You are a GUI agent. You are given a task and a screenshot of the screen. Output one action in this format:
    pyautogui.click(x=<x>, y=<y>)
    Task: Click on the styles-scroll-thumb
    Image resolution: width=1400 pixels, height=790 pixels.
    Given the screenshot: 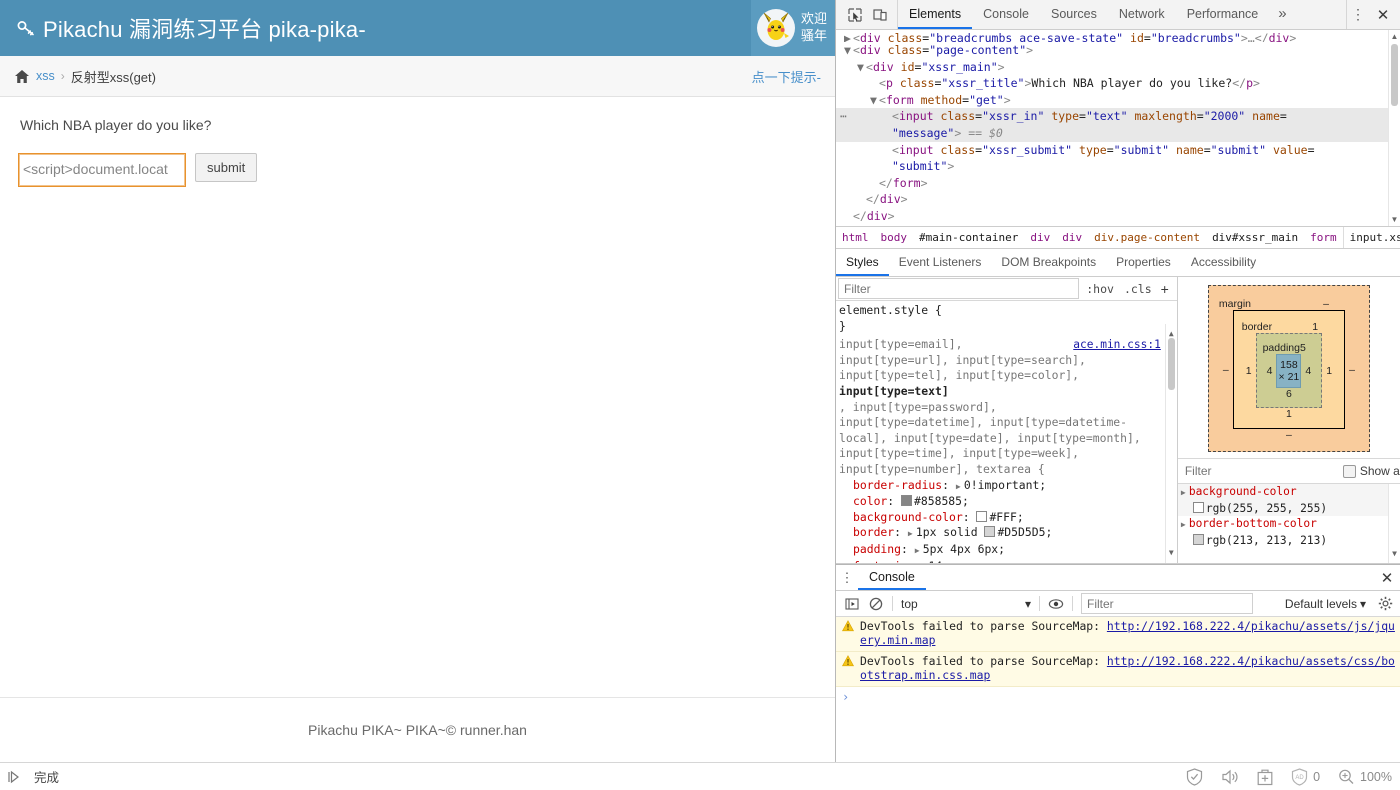 What is the action you would take?
    pyautogui.click(x=1171, y=364)
    